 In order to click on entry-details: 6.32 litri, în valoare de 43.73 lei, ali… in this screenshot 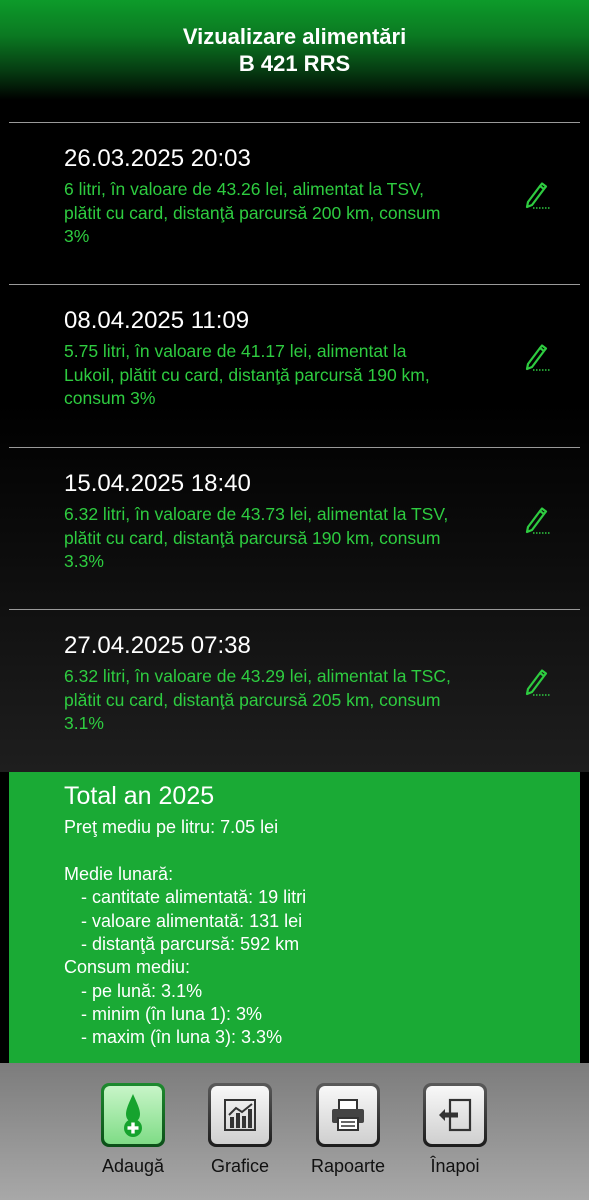, I will do `click(256, 537)`.